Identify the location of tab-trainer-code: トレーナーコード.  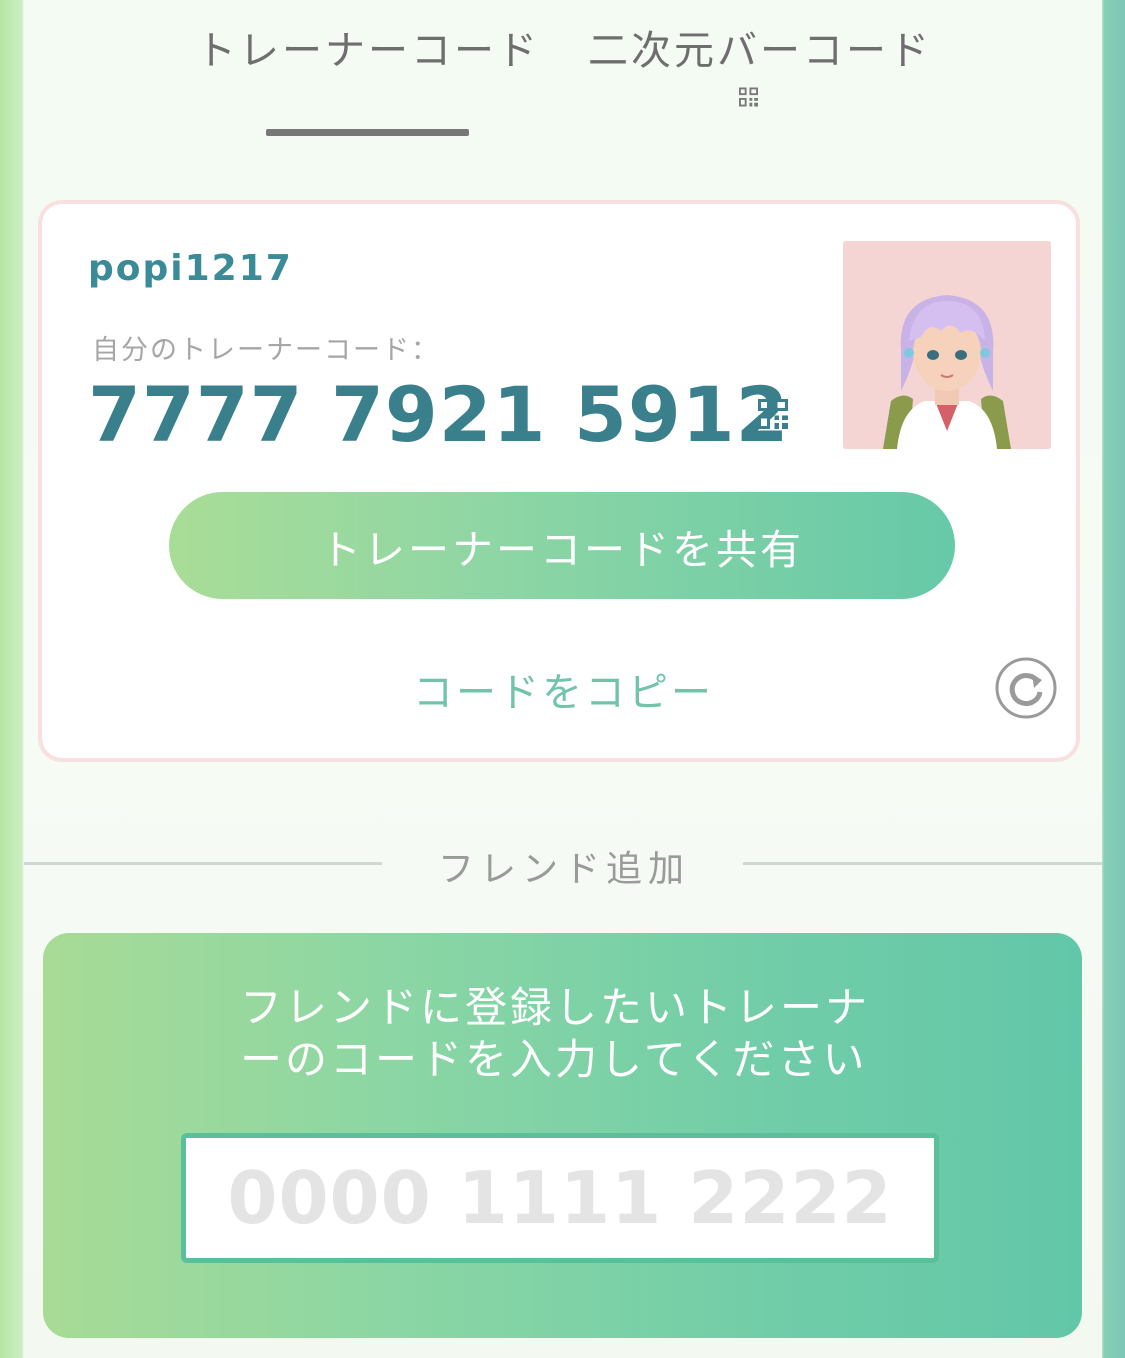
(368, 47).